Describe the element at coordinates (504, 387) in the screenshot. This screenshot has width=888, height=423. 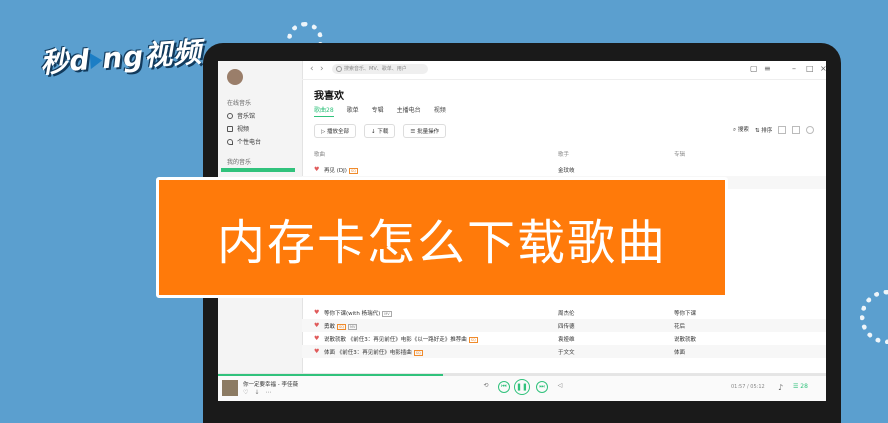
I see `previous-button: ⏮` at that location.